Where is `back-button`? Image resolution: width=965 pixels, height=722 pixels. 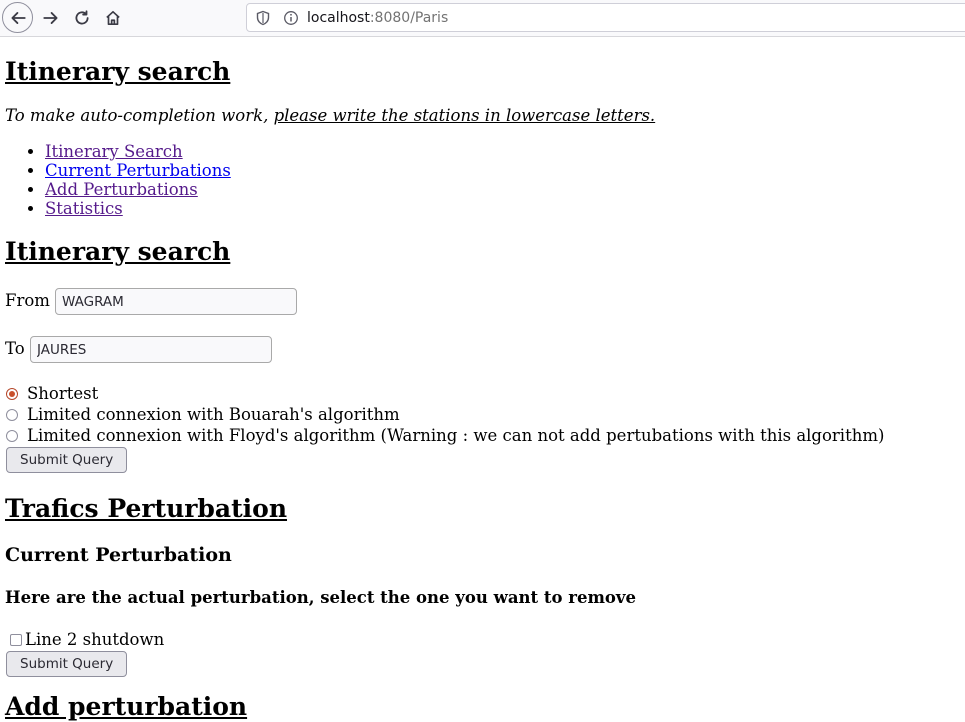 back-button is located at coordinates (17, 17).